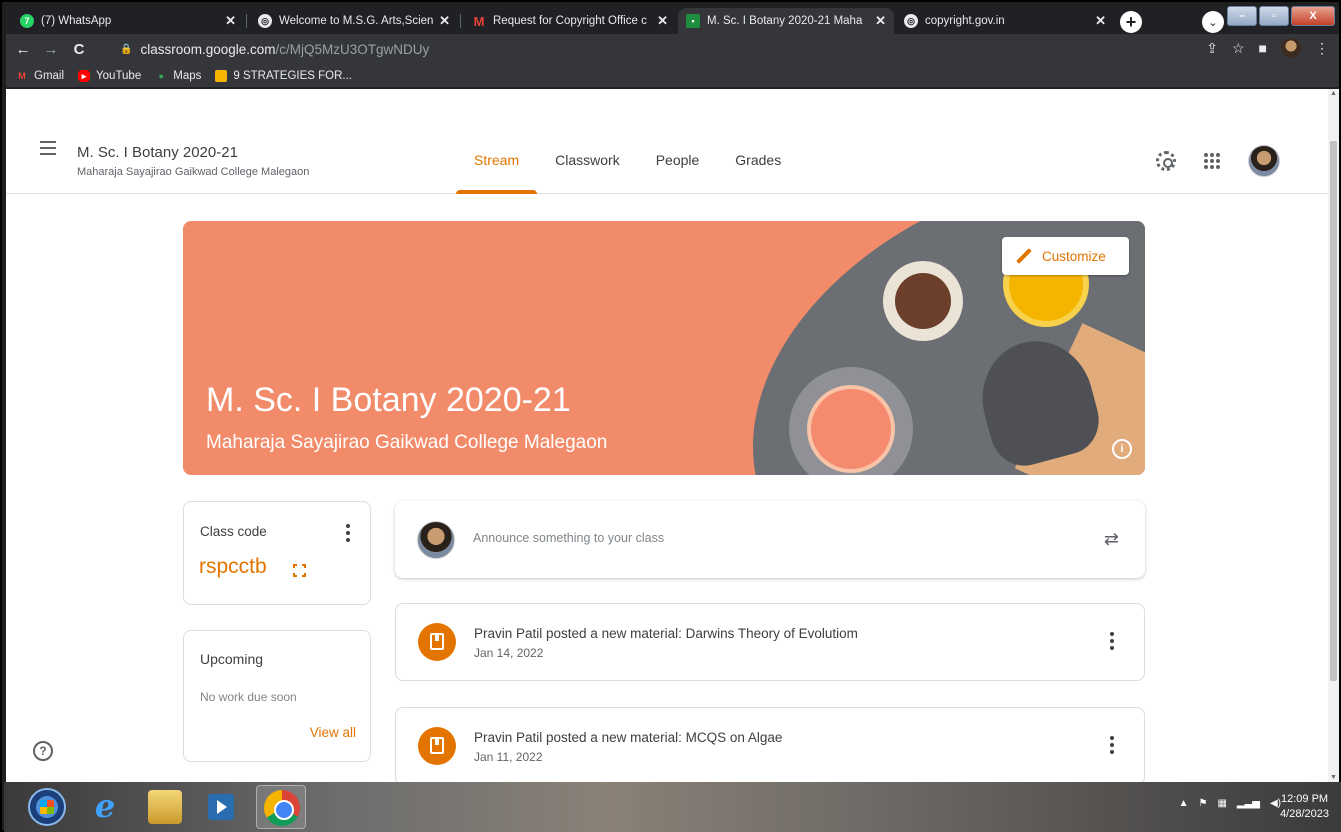 The width and height of the screenshot is (1341, 832). What do you see at coordinates (786, 21) in the screenshot?
I see `tab-classroom: ▪ M. Sc. I Botany 2020-21 Maha ✕` at bounding box center [786, 21].